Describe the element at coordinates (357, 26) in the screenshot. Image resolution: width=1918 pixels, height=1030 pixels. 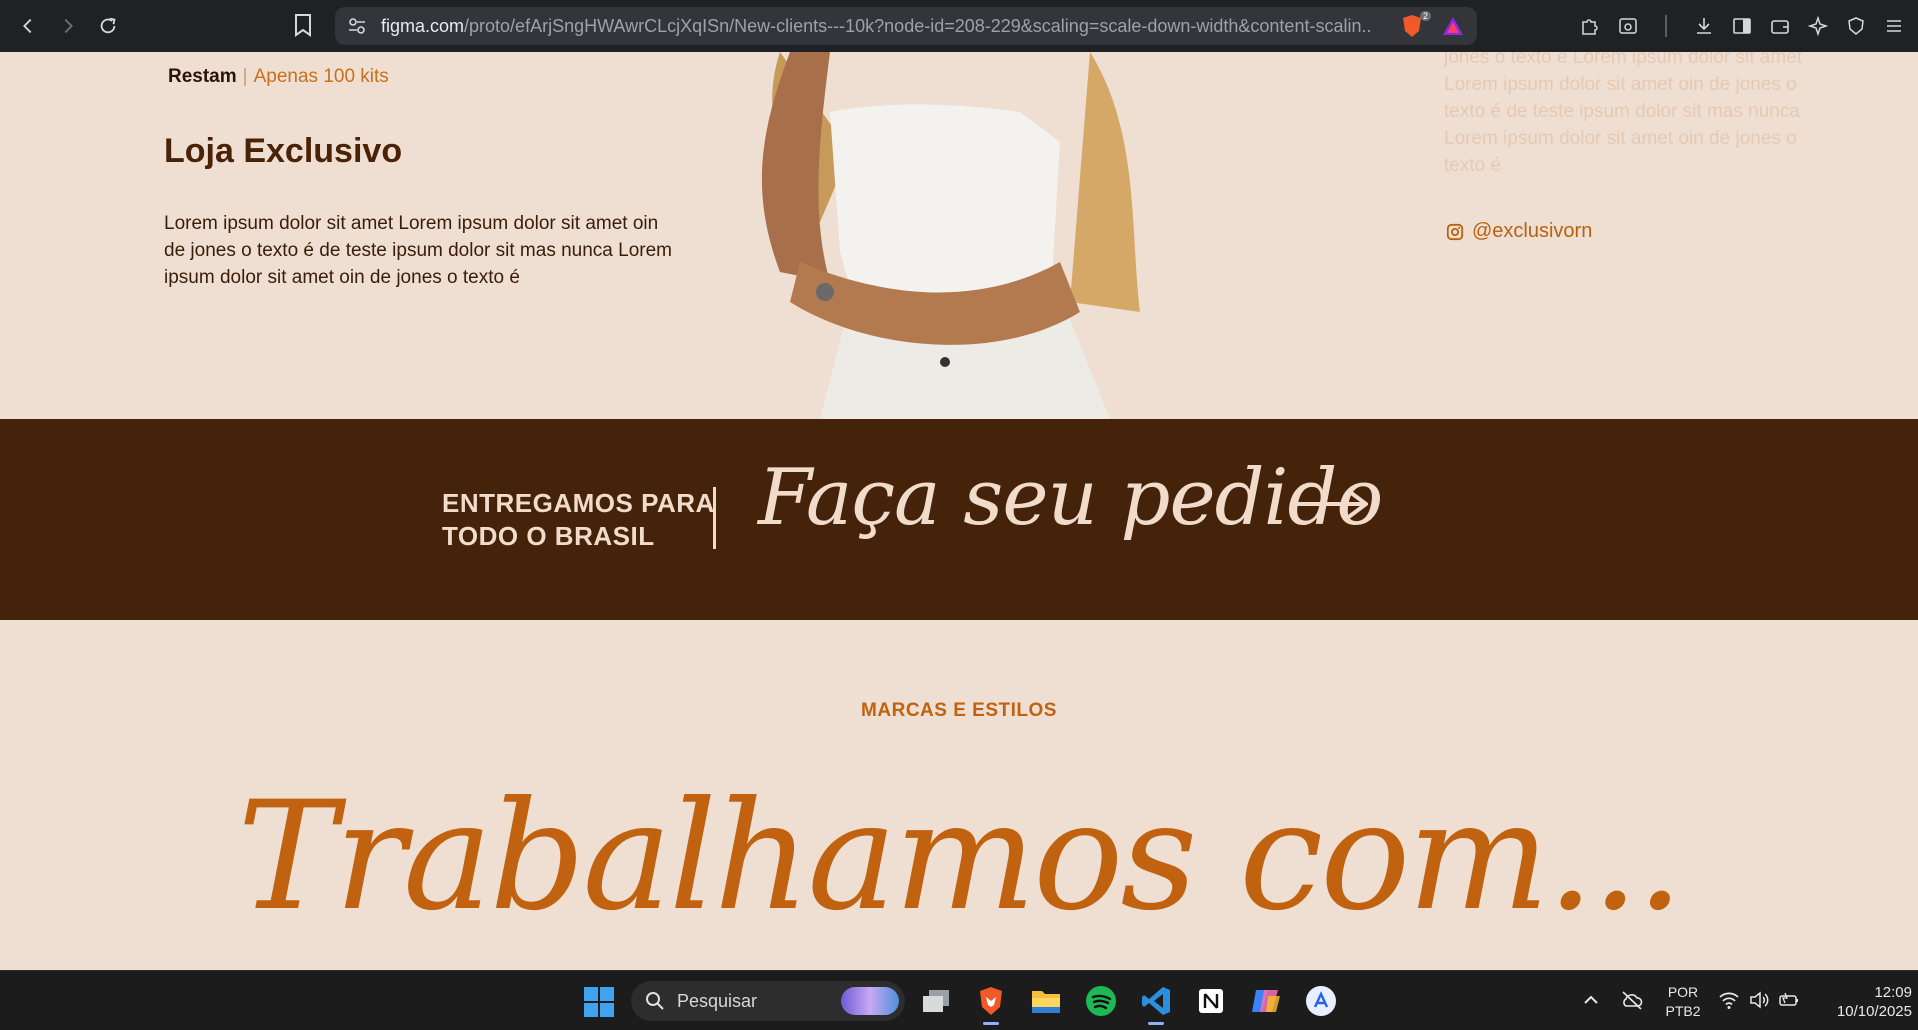
I see `site-settings-icon` at that location.